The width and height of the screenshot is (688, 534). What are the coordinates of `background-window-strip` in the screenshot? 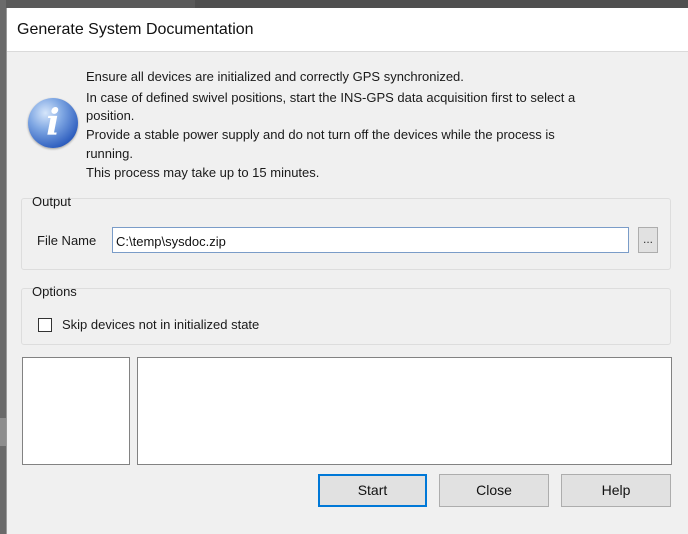 It's located at (441, 4).